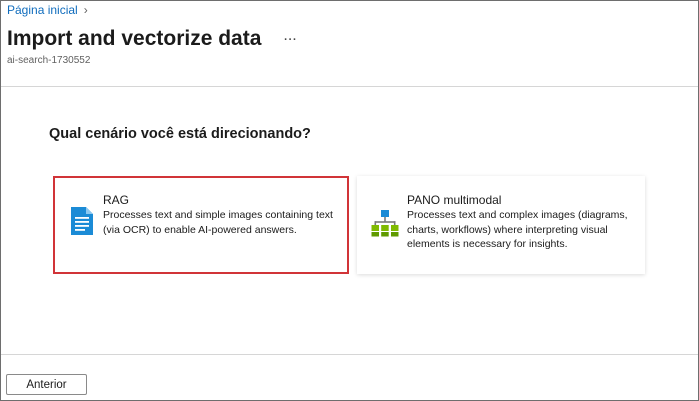  Describe the element at coordinates (85, 10) in the screenshot. I see `chevron-right-icon: ›` at that location.